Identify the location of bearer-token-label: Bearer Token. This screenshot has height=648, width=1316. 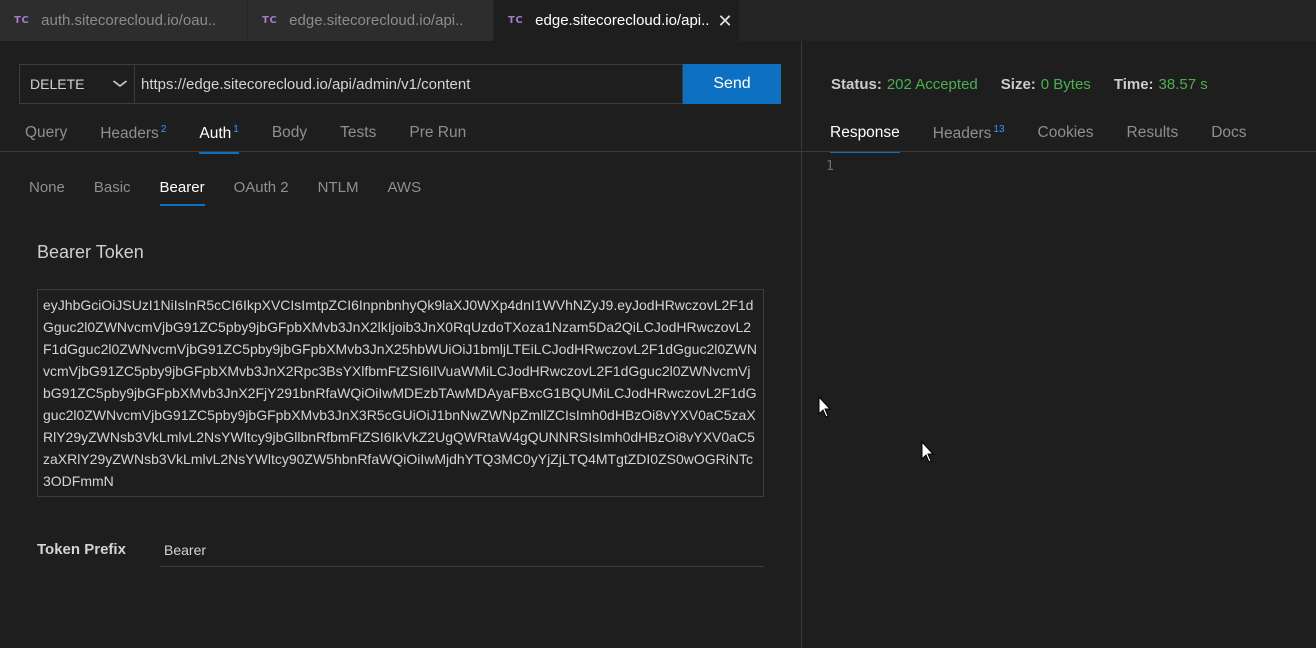
(90, 252).